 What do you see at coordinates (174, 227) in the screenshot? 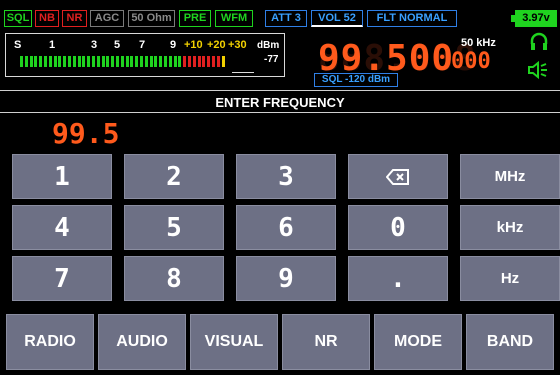
I see `key-5: 5` at bounding box center [174, 227].